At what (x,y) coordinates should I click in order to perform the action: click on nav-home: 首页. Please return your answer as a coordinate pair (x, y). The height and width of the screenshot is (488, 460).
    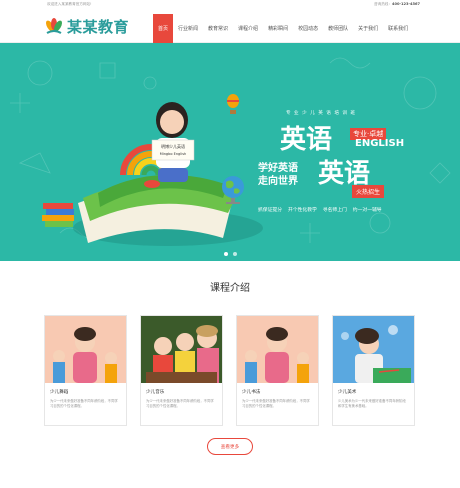
    Looking at the image, I should click on (163, 28).